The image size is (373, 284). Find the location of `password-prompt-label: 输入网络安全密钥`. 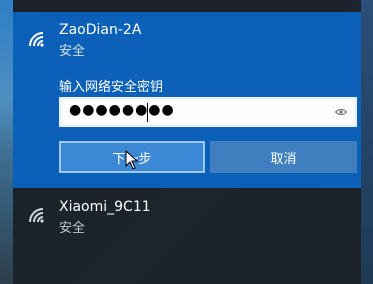

password-prompt-label: 输入网络安全密钥 is located at coordinates (111, 87).